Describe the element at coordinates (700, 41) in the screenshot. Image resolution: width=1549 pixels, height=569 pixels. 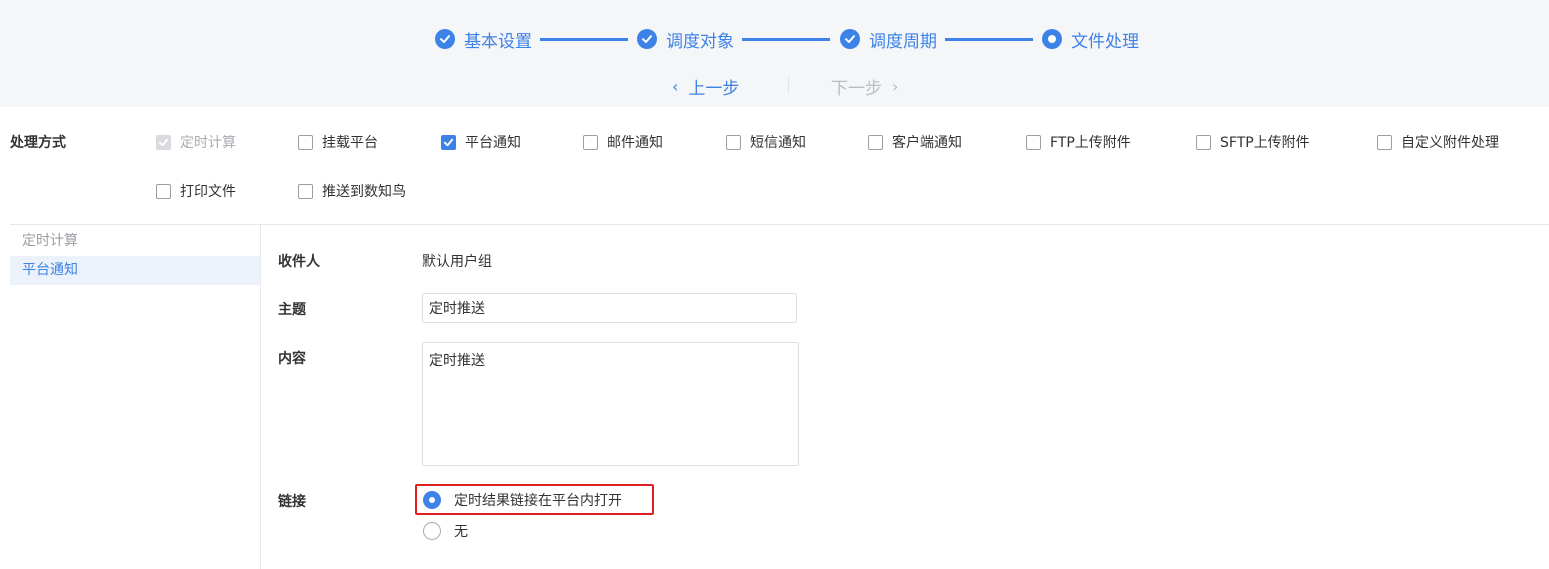
I see `step-label: 调度对象` at that location.